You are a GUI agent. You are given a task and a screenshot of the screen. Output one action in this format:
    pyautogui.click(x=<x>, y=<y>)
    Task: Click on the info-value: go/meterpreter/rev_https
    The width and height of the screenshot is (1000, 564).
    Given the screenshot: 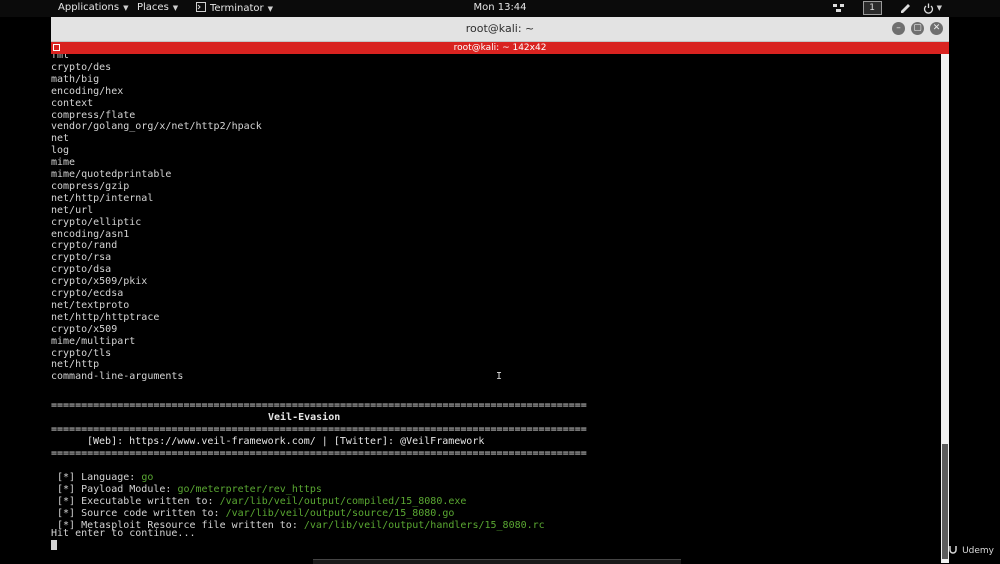 What is the action you would take?
    pyautogui.click(x=249, y=489)
    